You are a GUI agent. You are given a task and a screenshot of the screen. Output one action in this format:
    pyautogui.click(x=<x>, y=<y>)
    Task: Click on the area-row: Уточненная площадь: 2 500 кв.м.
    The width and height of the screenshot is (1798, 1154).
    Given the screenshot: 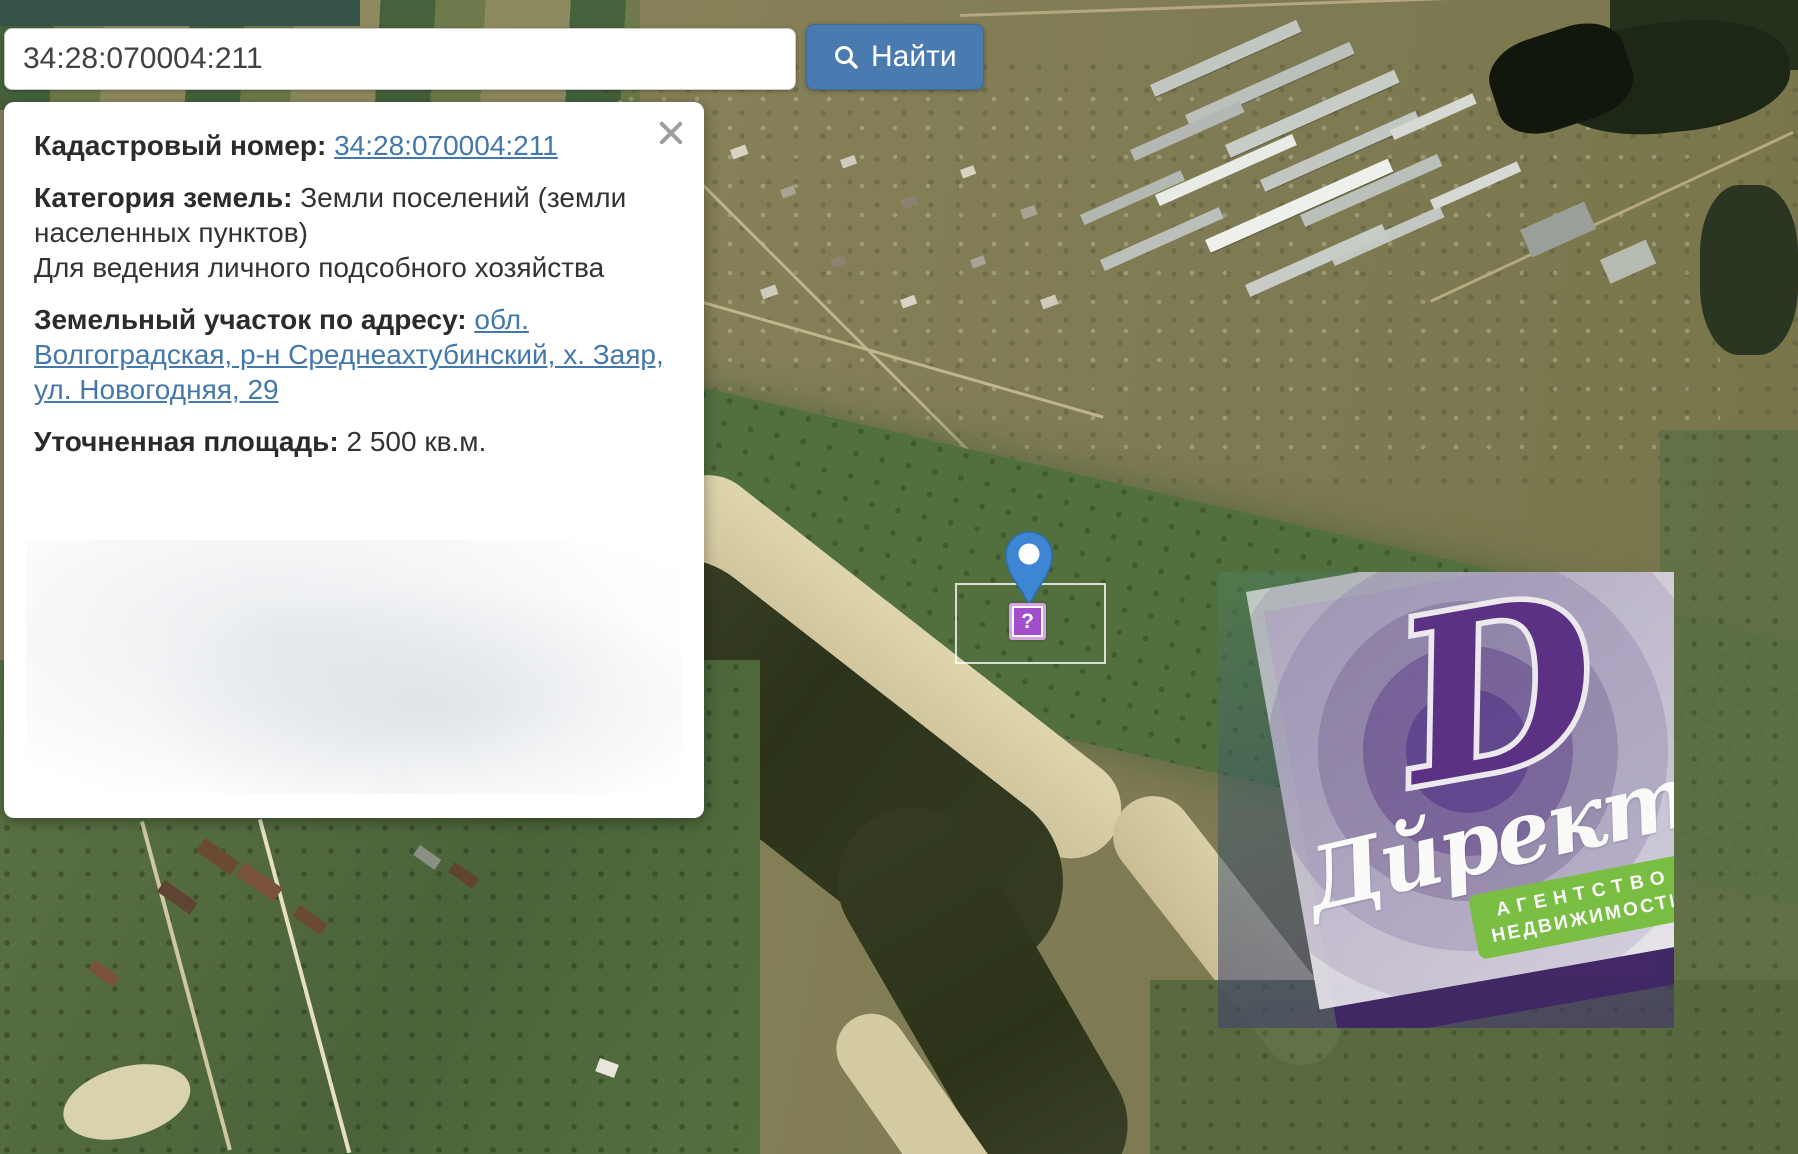 What is the action you would take?
    pyautogui.click(x=354, y=441)
    